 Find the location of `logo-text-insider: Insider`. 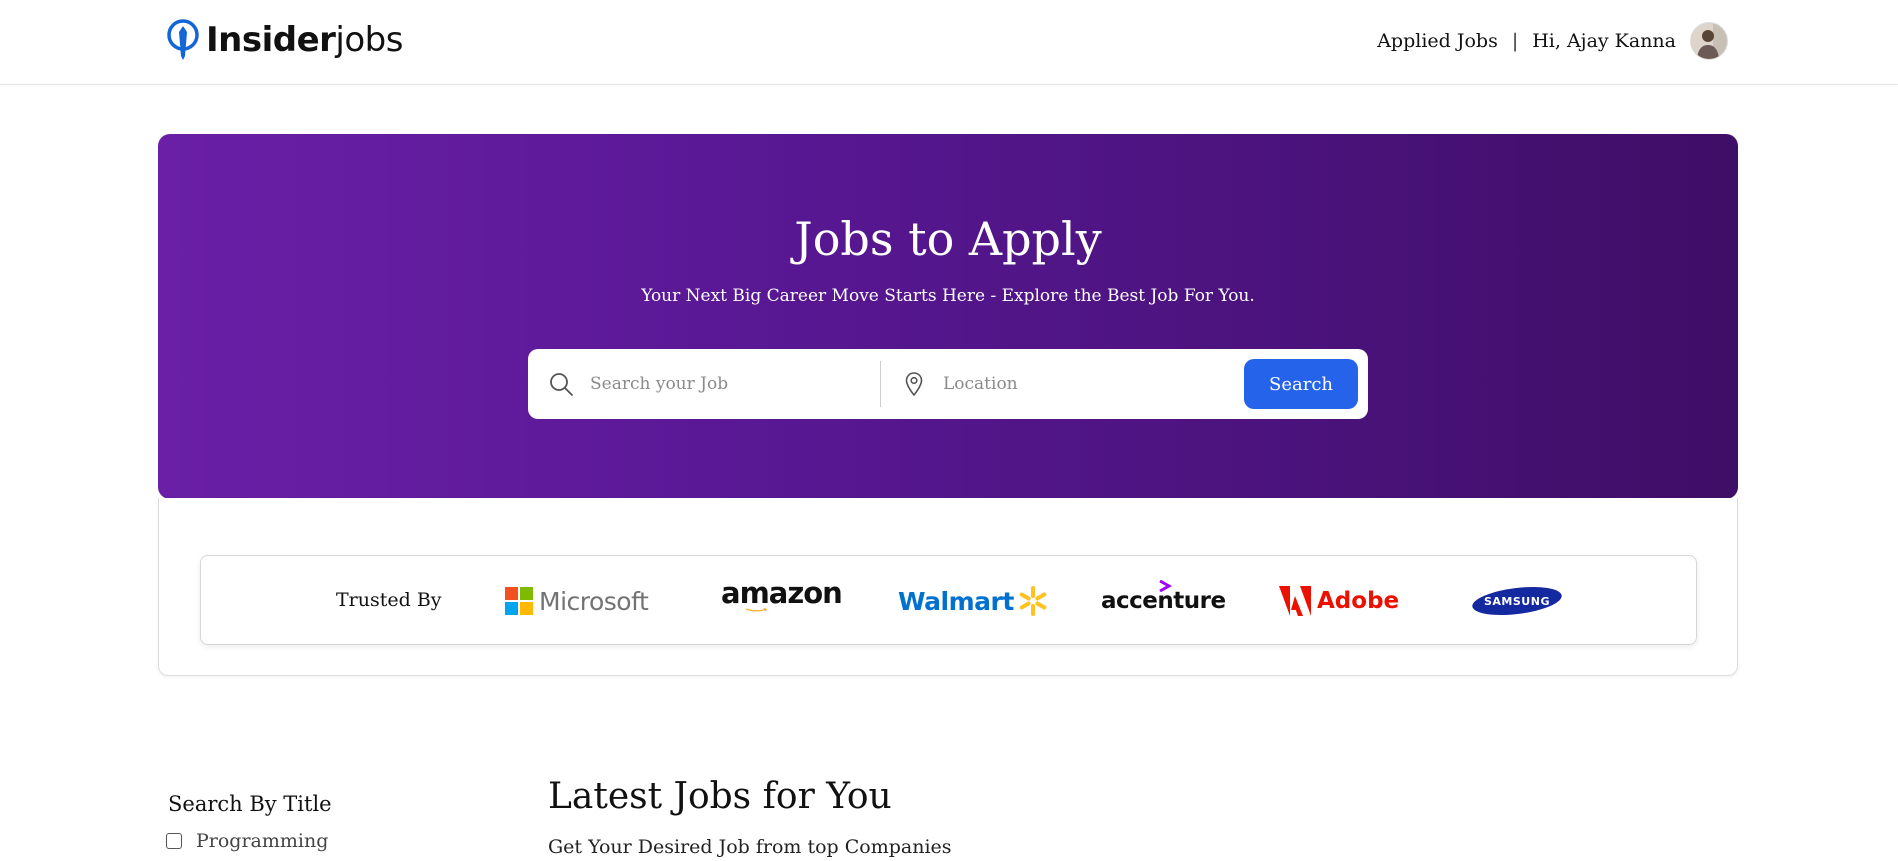

logo-text-insider: Insider is located at coordinates (271, 40).